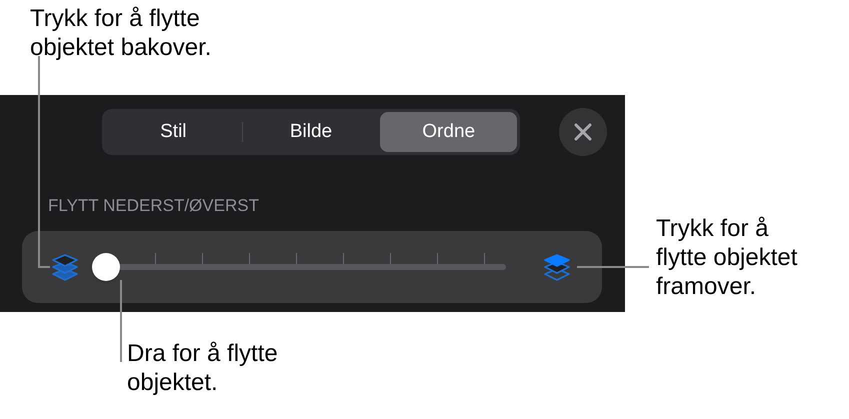  Describe the element at coordinates (311, 132) in the screenshot. I see `tab: Bilde` at that location.